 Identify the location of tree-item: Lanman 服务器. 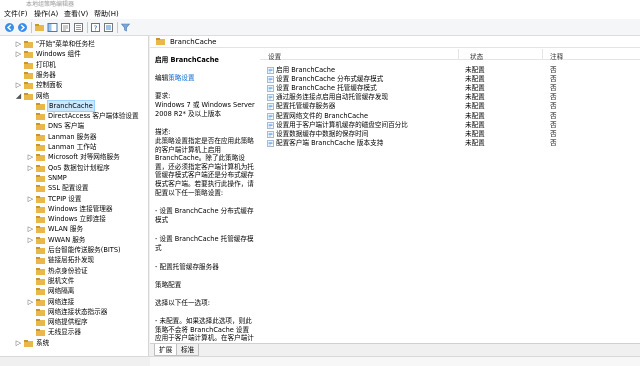
(74, 137).